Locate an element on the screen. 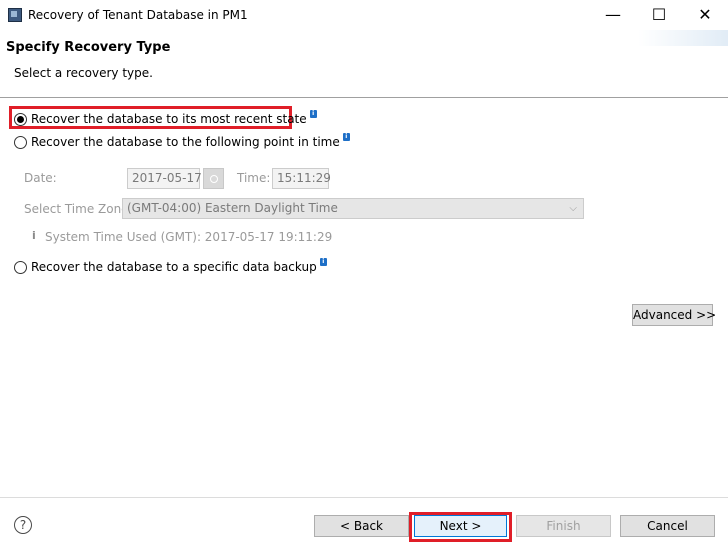  close-button: ✕ is located at coordinates (705, 15).